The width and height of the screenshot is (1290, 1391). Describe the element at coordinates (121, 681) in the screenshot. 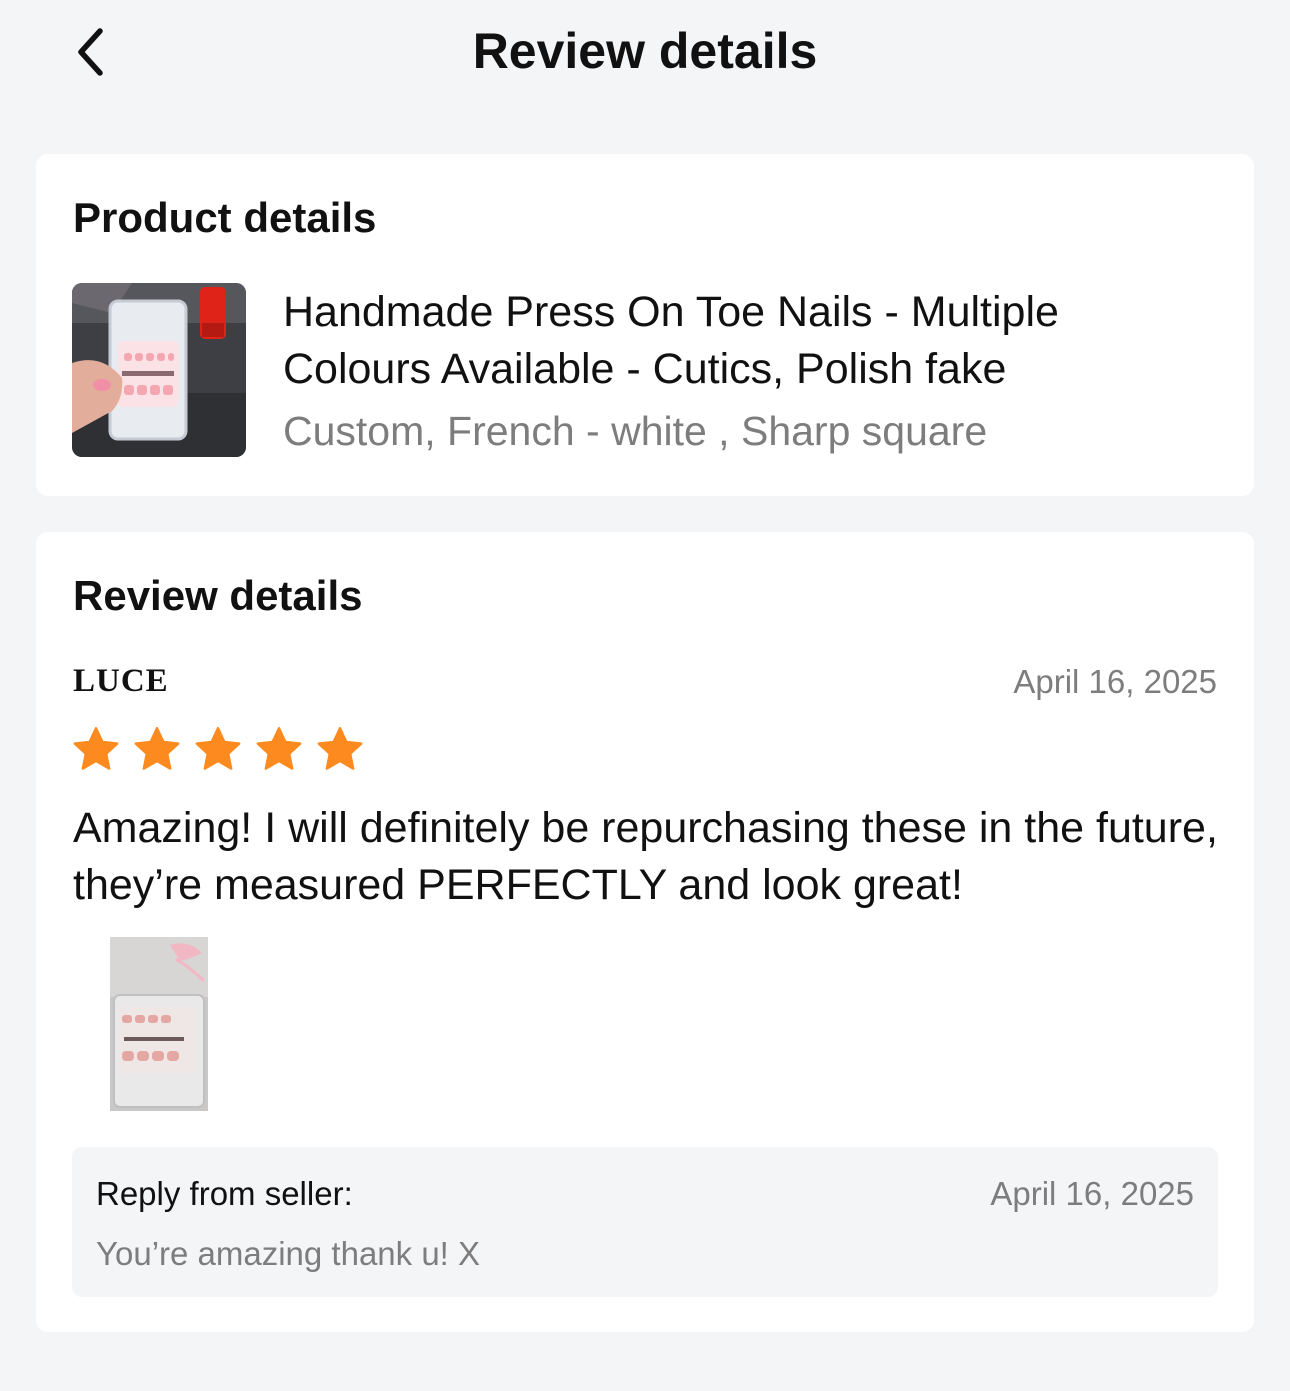

I see `reviewer-name: LUCE` at that location.